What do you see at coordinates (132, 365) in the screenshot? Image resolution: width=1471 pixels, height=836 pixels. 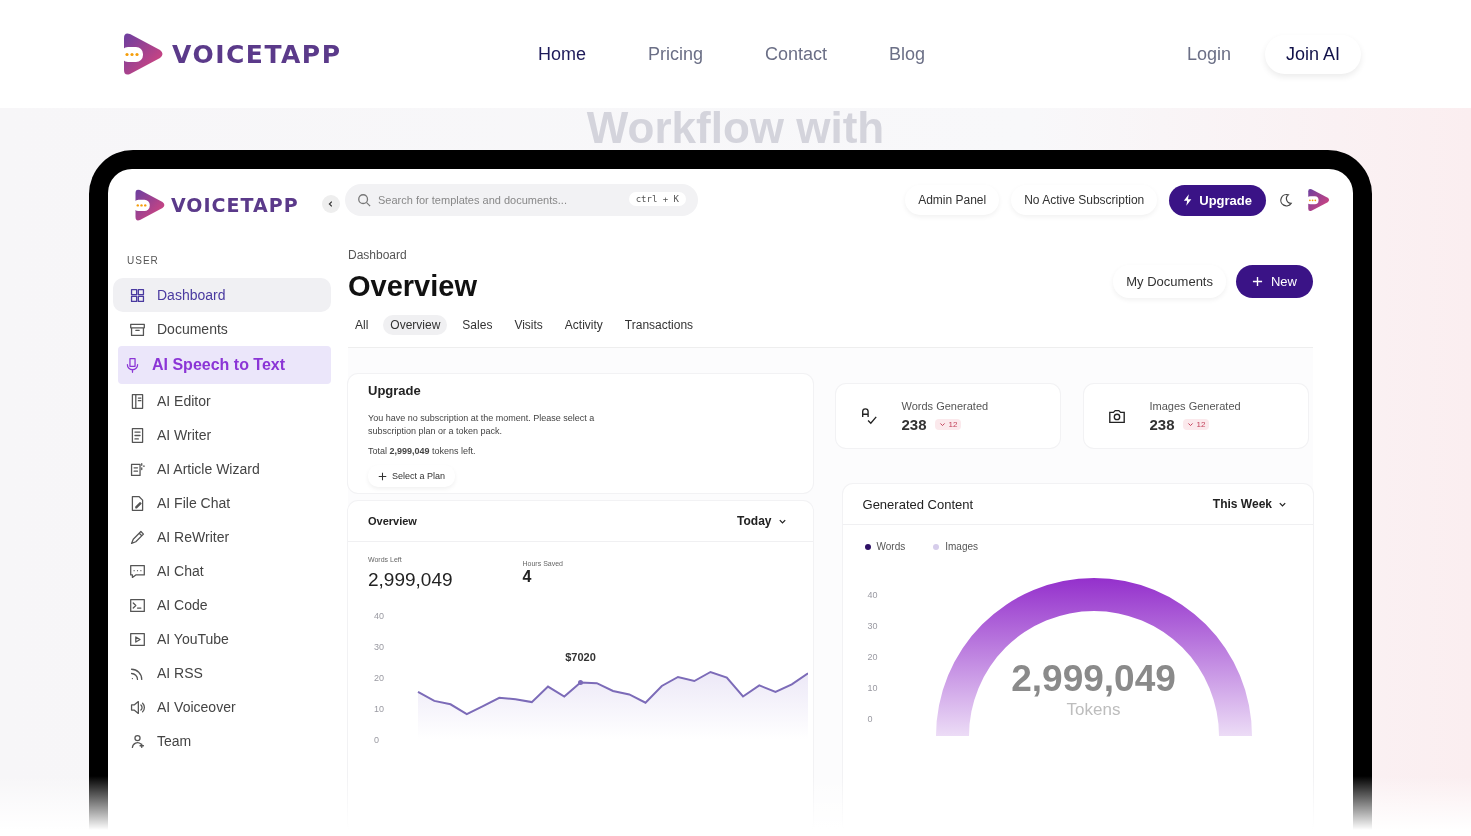 I see `microphone-icon` at bounding box center [132, 365].